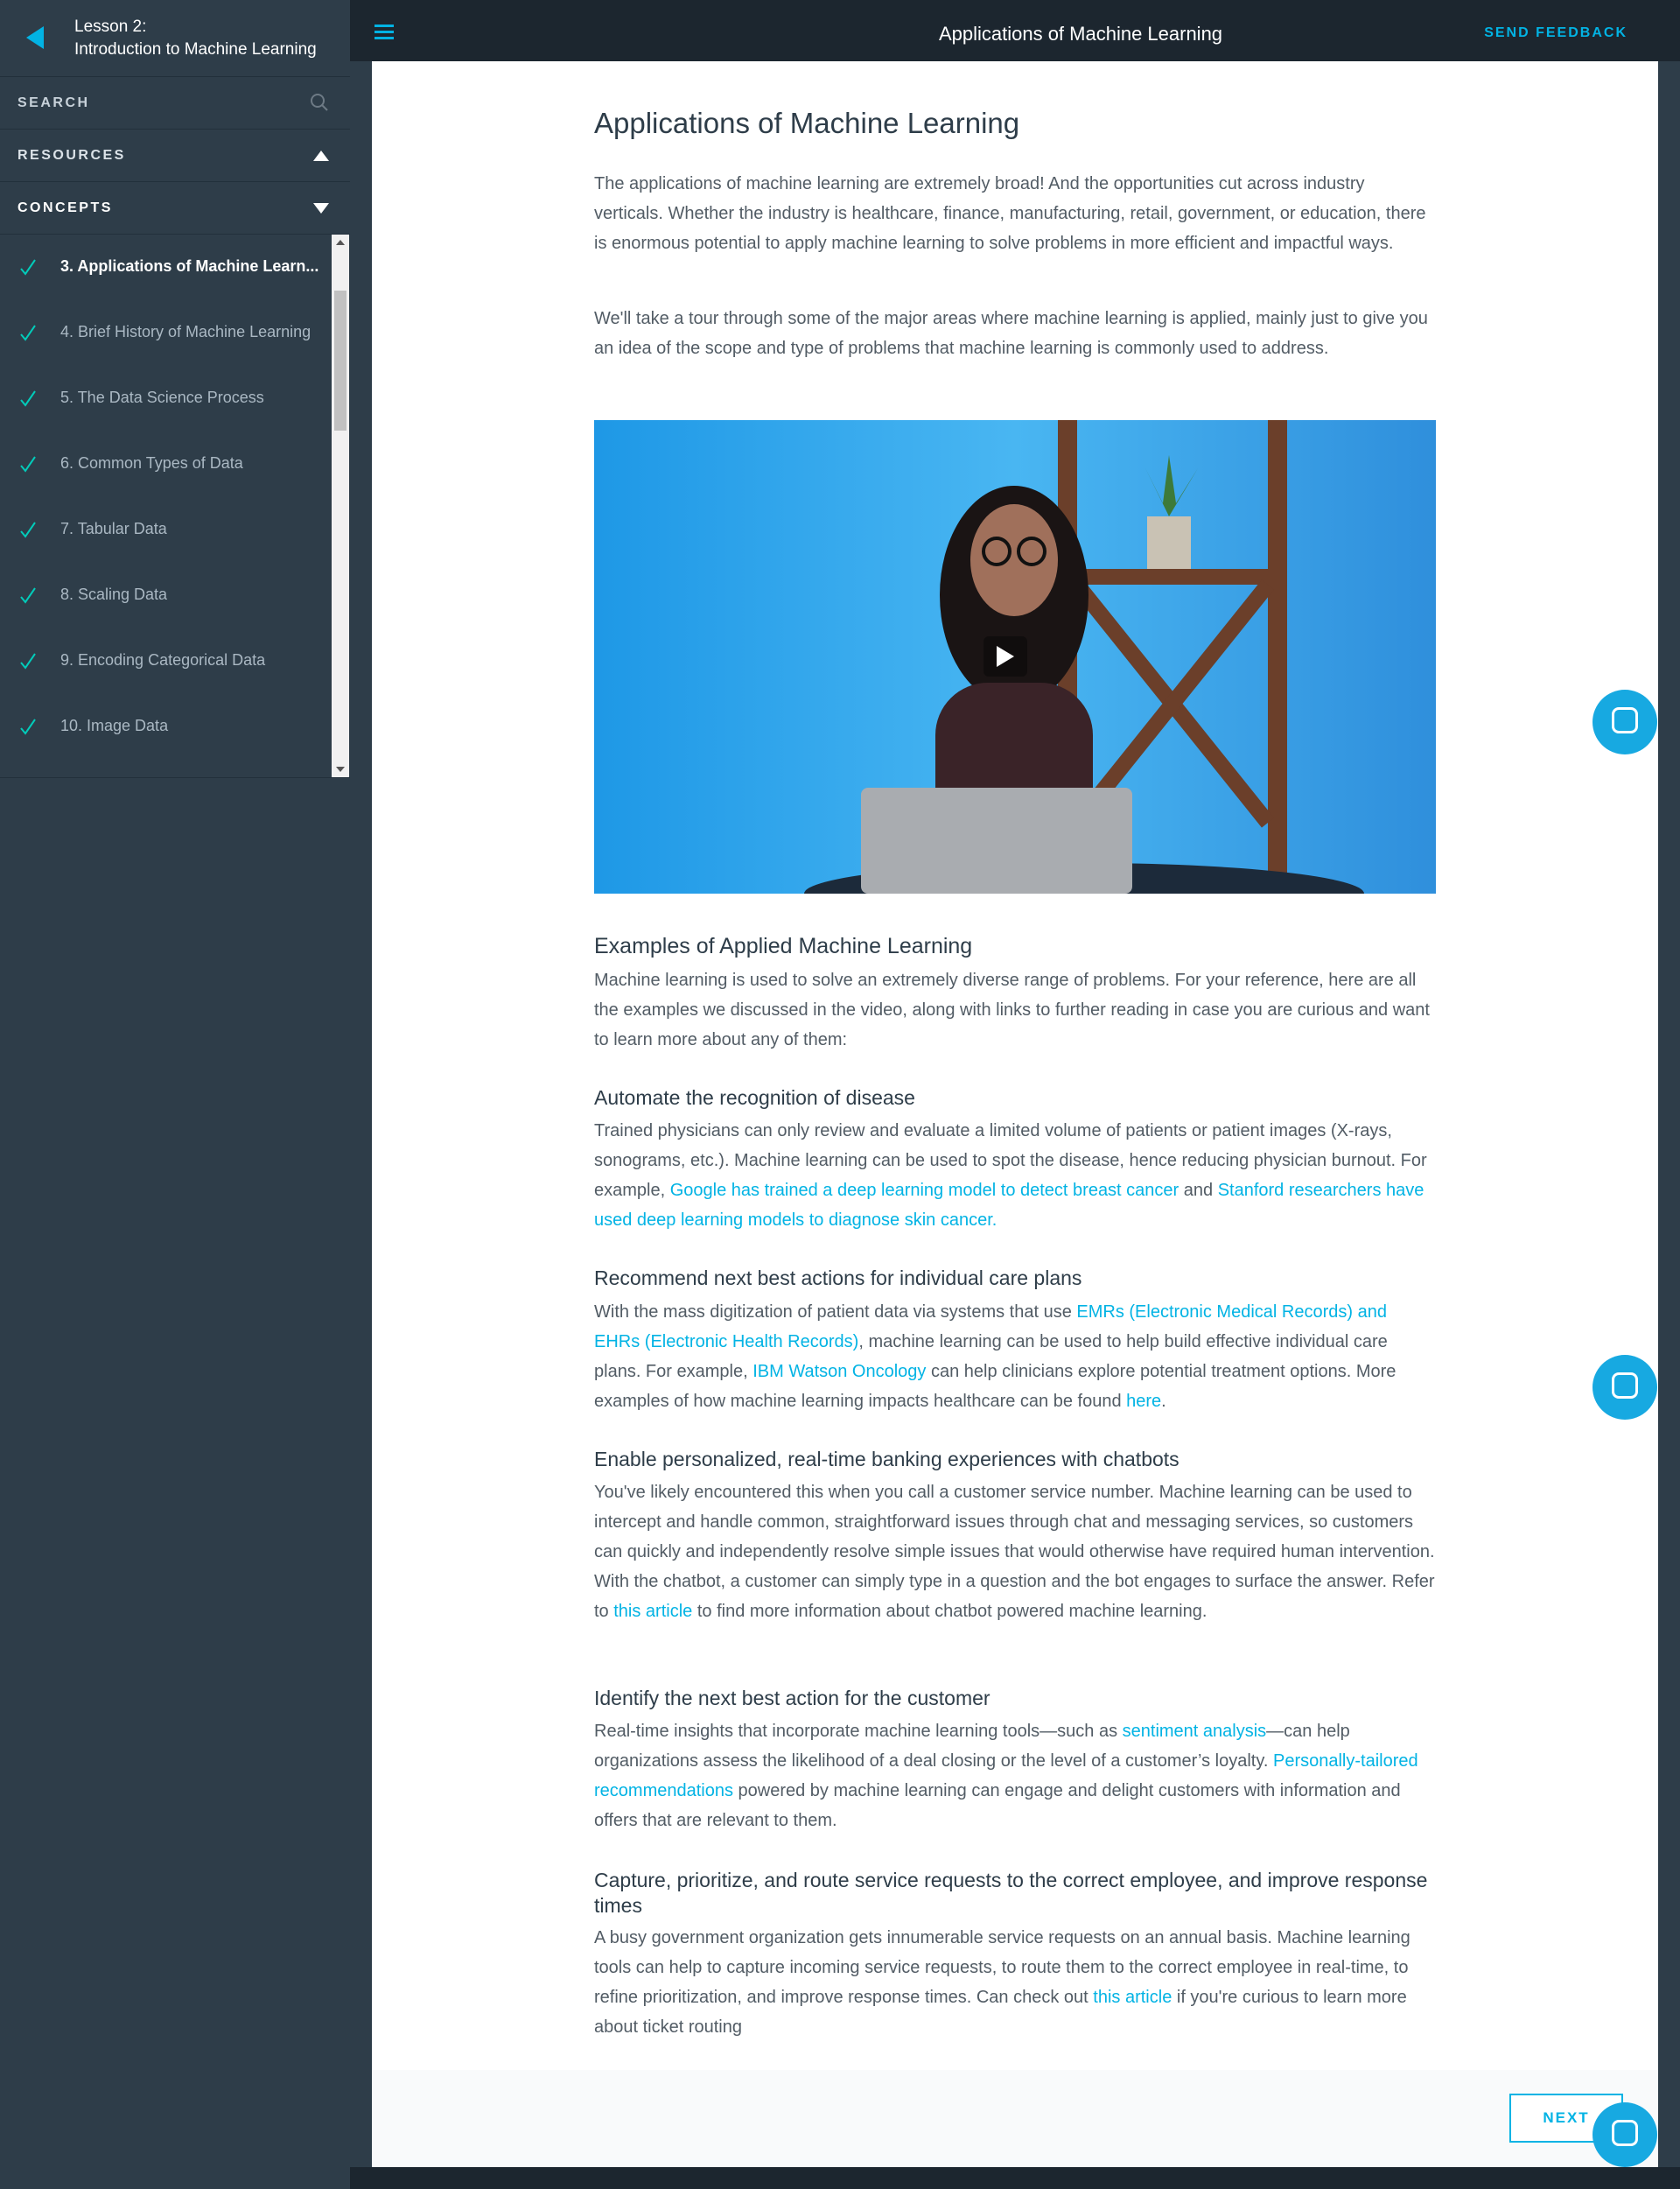 The height and width of the screenshot is (2189, 1680). I want to click on concept-item: 9. Encoding Categorical Data, so click(165, 661).